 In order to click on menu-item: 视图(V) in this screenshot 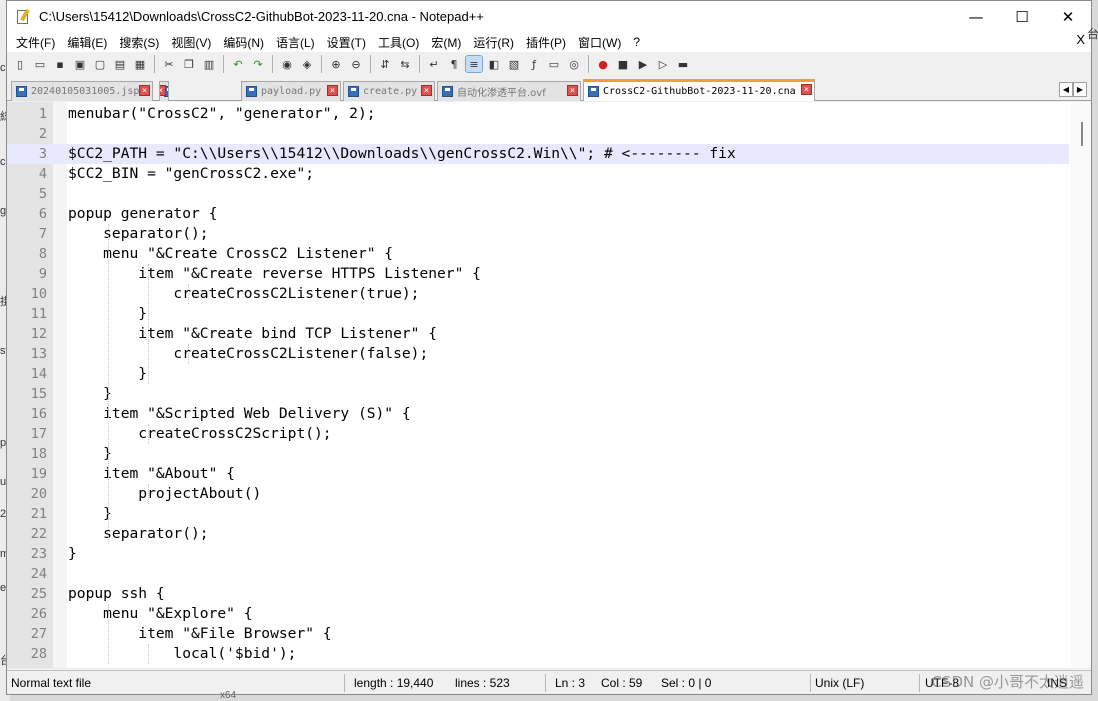, I will do `click(191, 42)`.